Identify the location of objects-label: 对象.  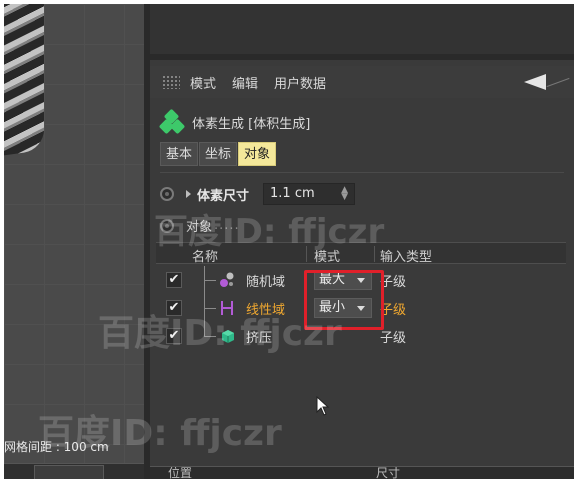
(199, 227).